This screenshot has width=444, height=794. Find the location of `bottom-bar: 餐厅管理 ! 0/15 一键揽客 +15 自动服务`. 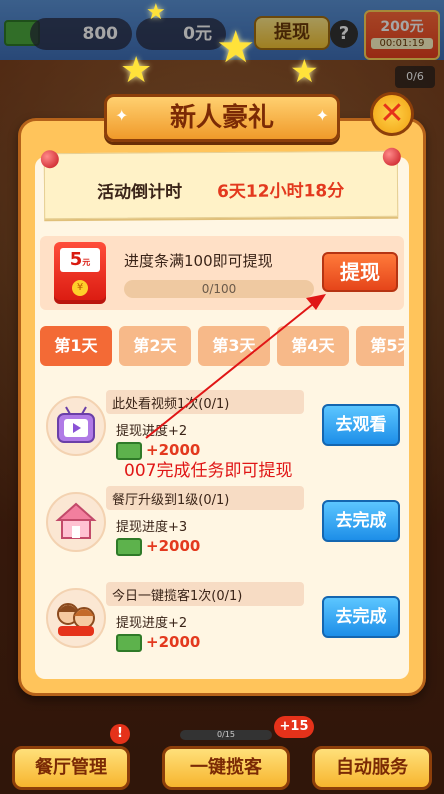

bottom-bar: 餐厅管理 ! 0/15 一键揽客 +15 自动服务 is located at coordinates (222, 747).